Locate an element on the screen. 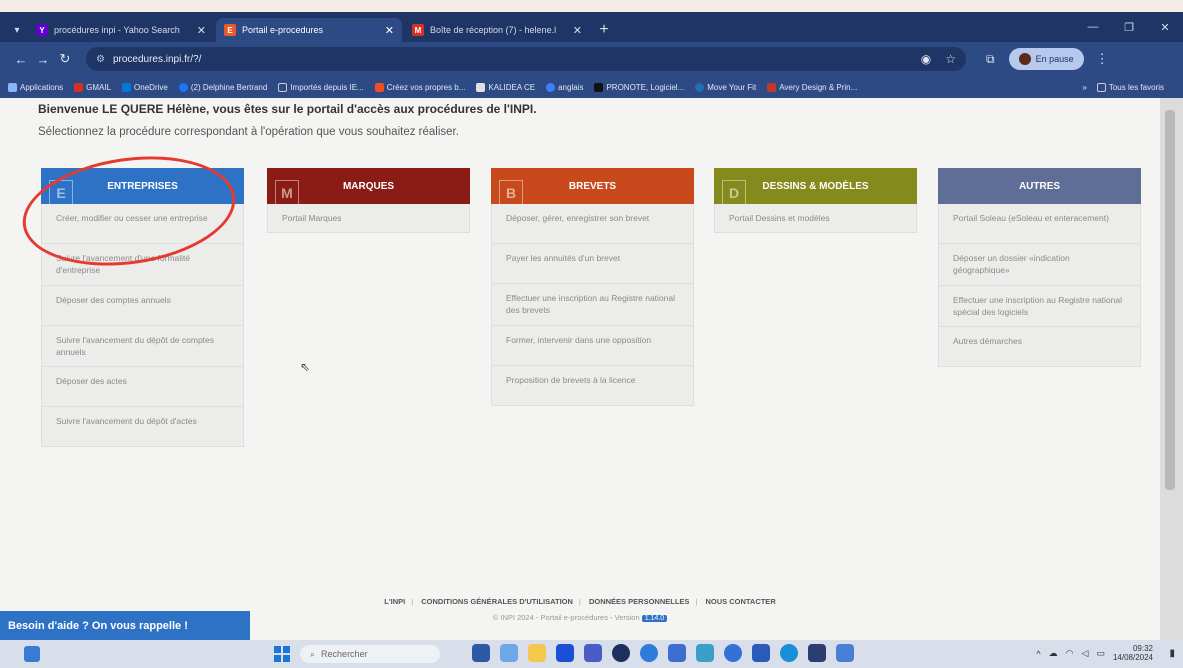 The image size is (1183, 668). tab-portail: E Portail e-procedures ✕ is located at coordinates (309, 30).